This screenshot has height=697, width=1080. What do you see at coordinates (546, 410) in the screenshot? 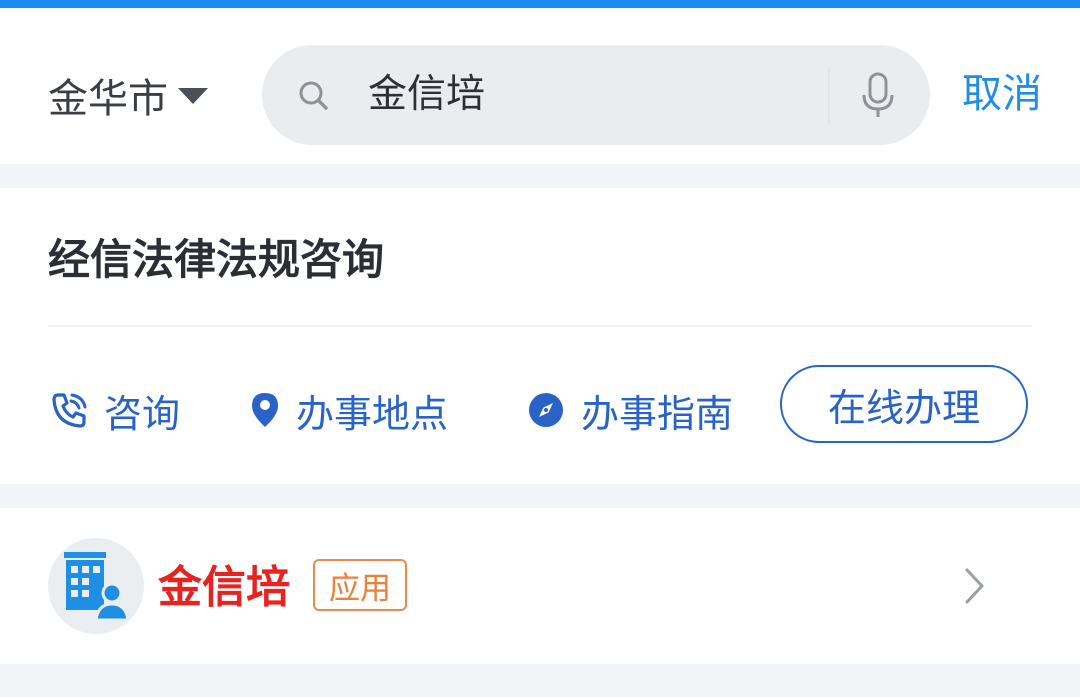
I see `compass-icon` at bounding box center [546, 410].